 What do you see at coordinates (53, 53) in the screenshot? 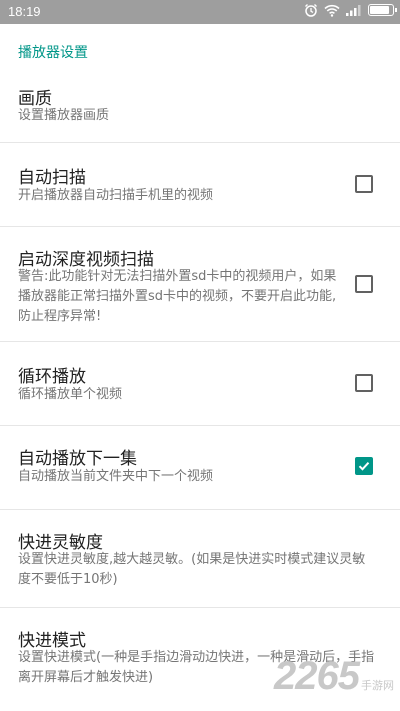
I see `section-title: 播放器设置` at bounding box center [53, 53].